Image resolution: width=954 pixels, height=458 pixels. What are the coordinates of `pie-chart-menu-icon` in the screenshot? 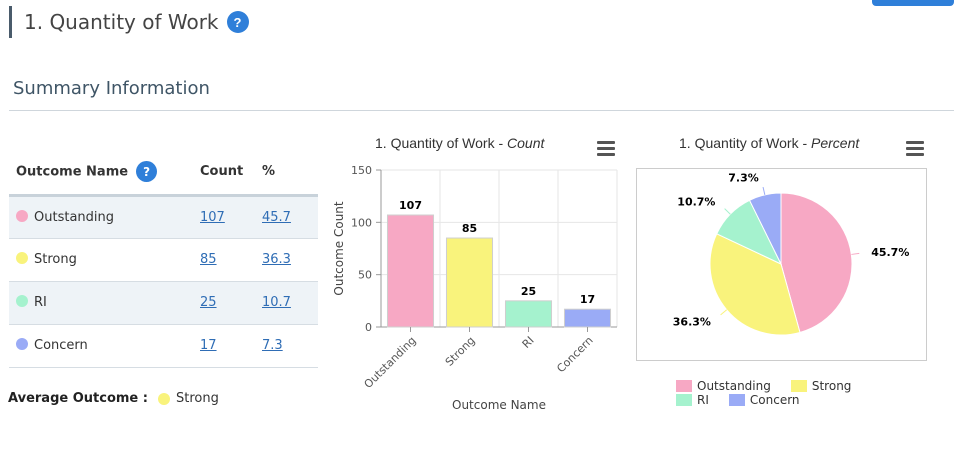 It's located at (915, 149).